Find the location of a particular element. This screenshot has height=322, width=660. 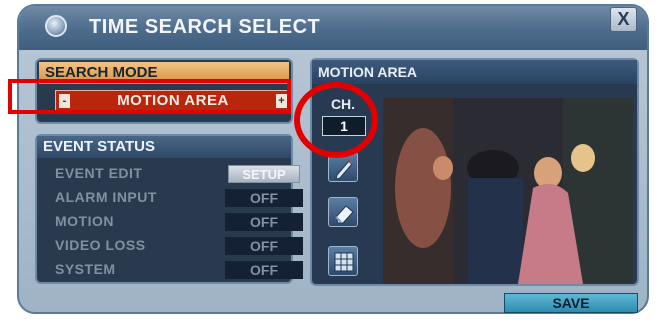

save-button: SAVE is located at coordinates (571, 303).